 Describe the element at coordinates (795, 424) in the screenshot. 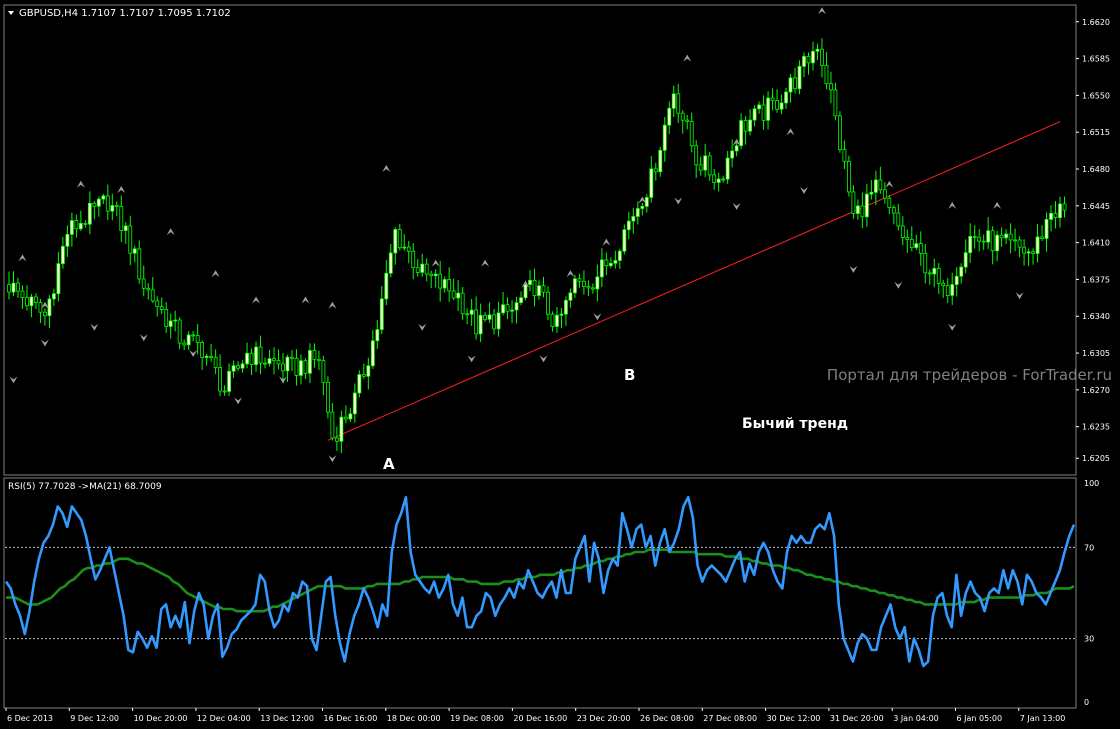

I see `bull-trend-label: Бычий тренд` at that location.